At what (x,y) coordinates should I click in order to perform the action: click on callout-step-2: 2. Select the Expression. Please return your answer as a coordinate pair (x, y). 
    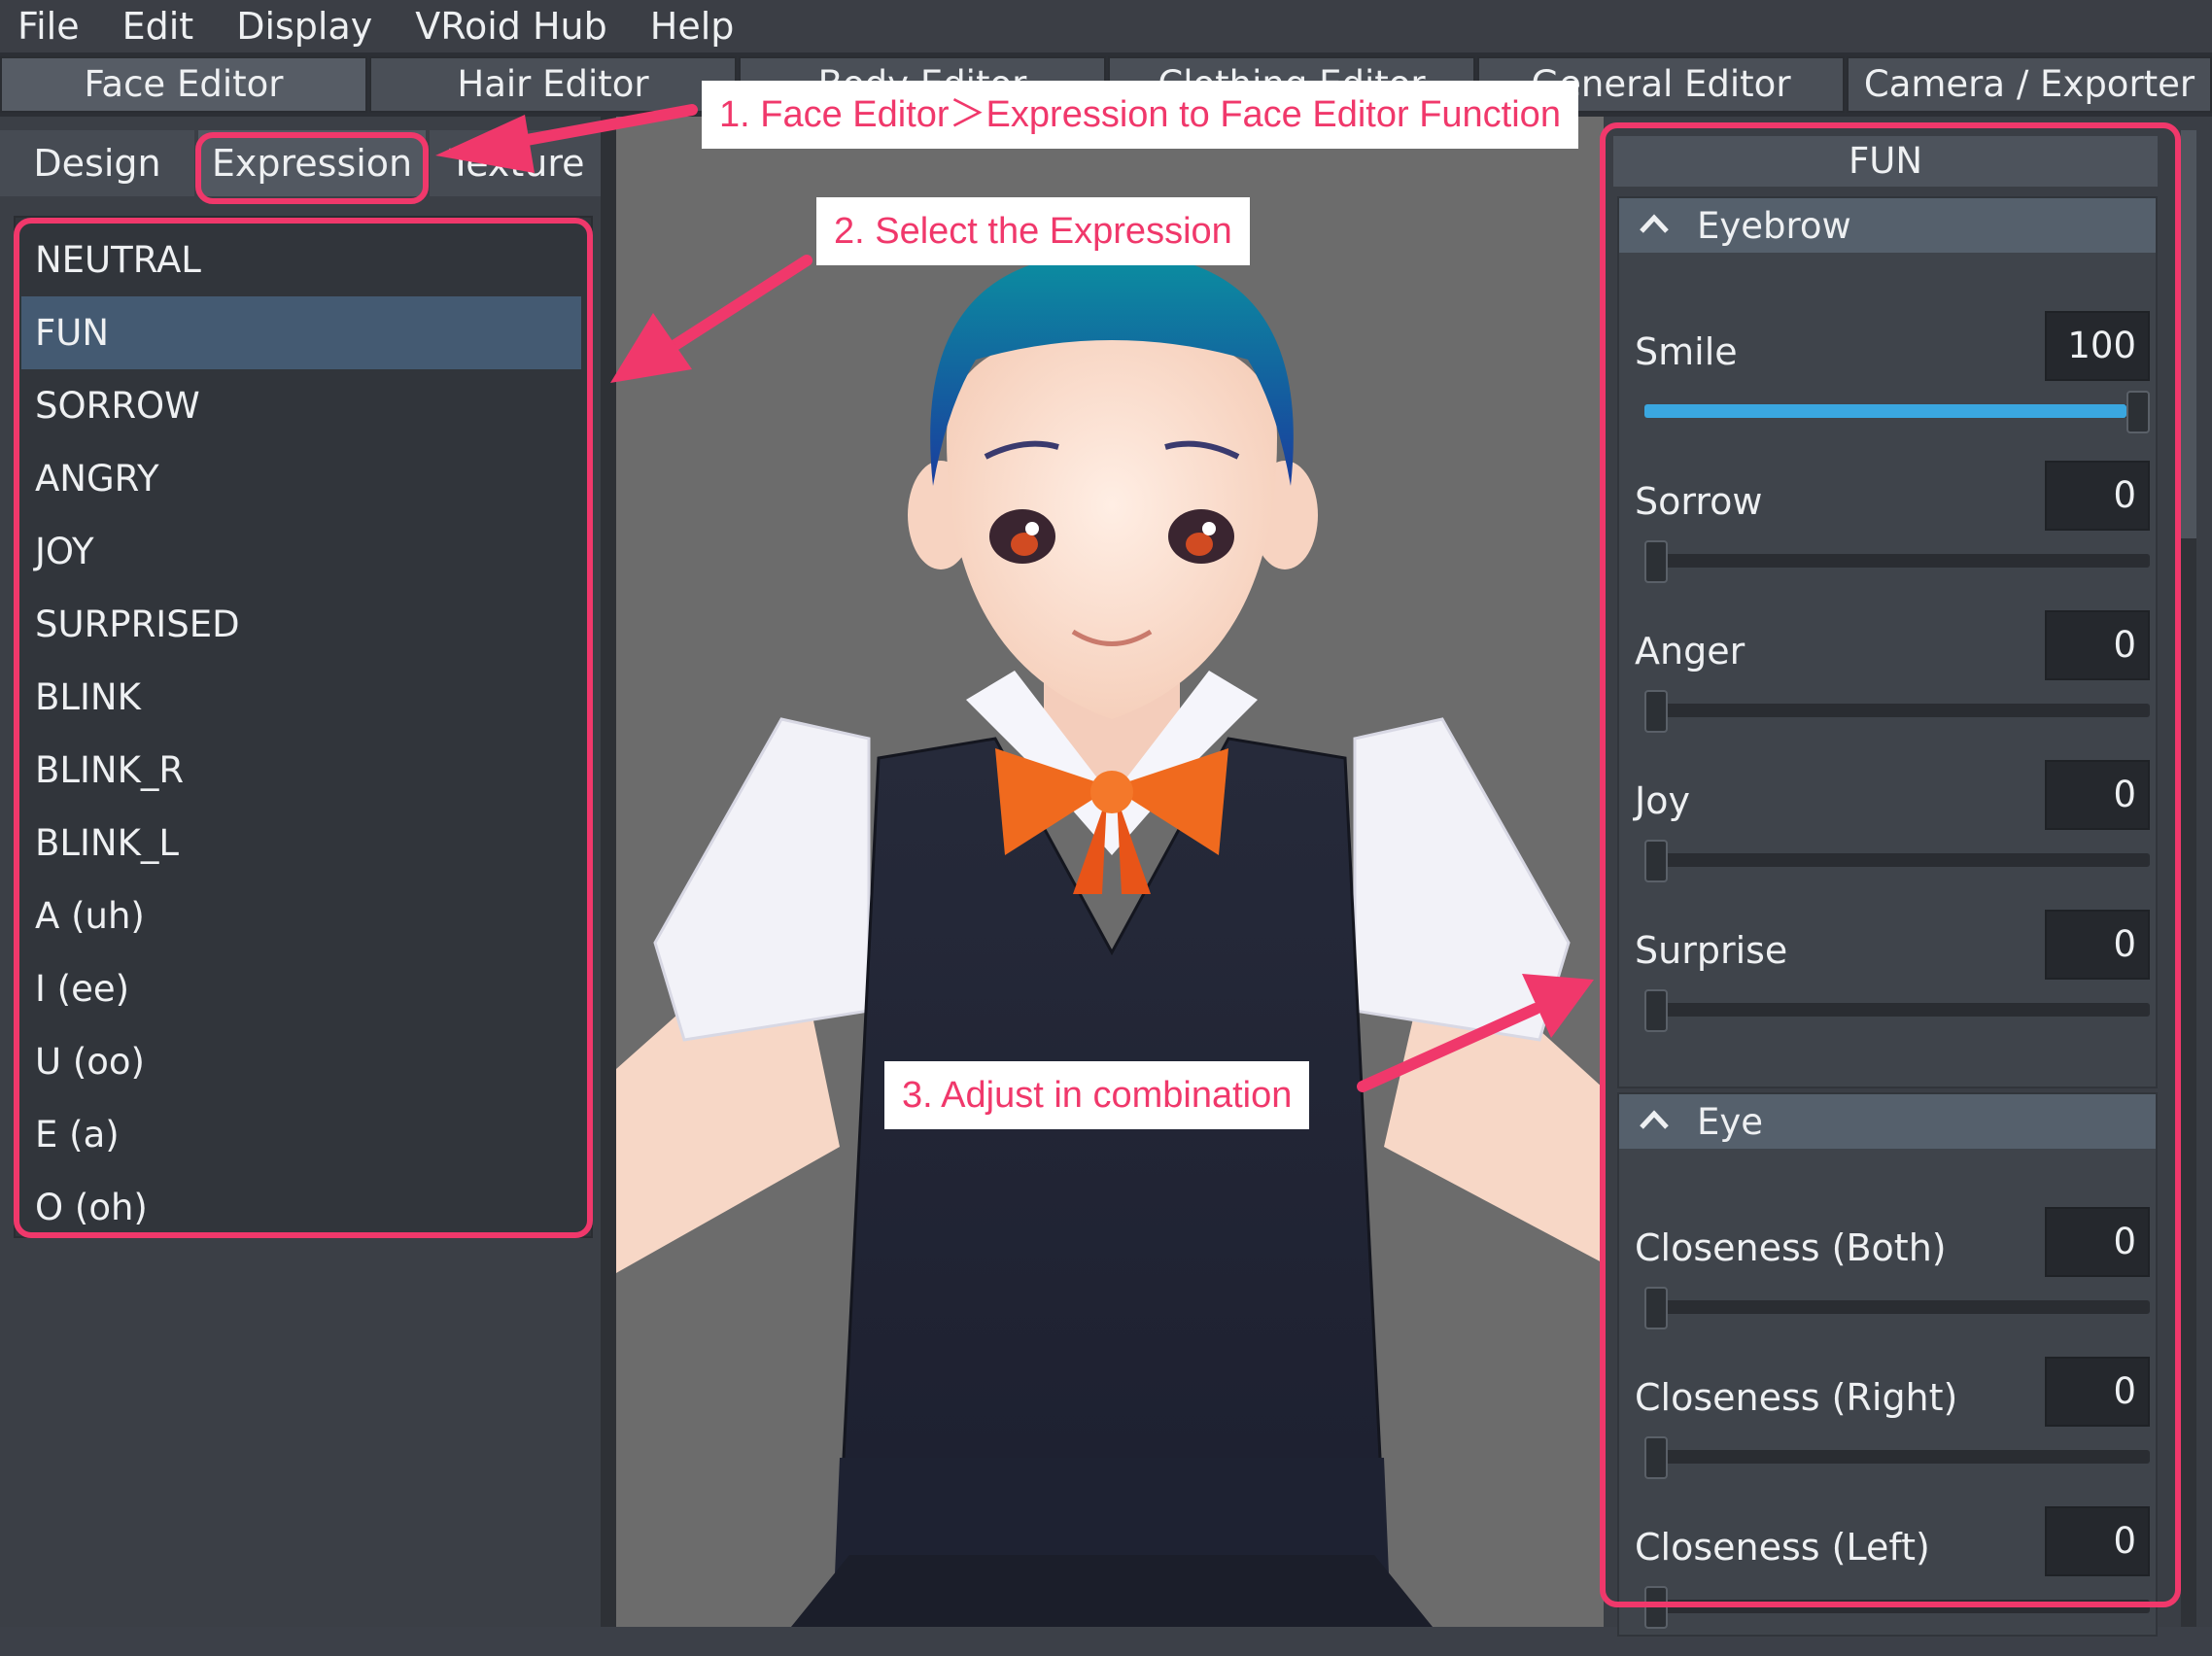
    Looking at the image, I should click on (1033, 231).